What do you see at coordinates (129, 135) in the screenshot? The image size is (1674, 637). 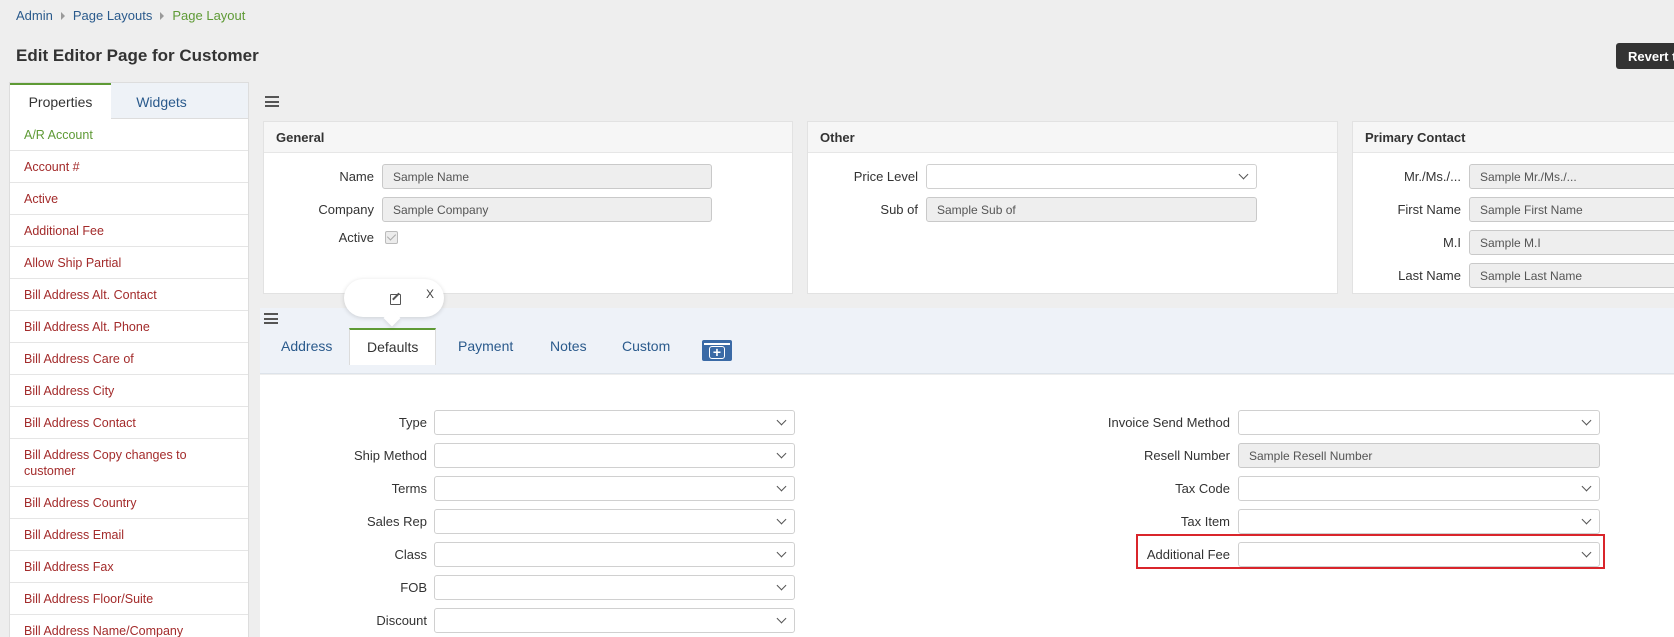 I see `property-item: A/R Account` at bounding box center [129, 135].